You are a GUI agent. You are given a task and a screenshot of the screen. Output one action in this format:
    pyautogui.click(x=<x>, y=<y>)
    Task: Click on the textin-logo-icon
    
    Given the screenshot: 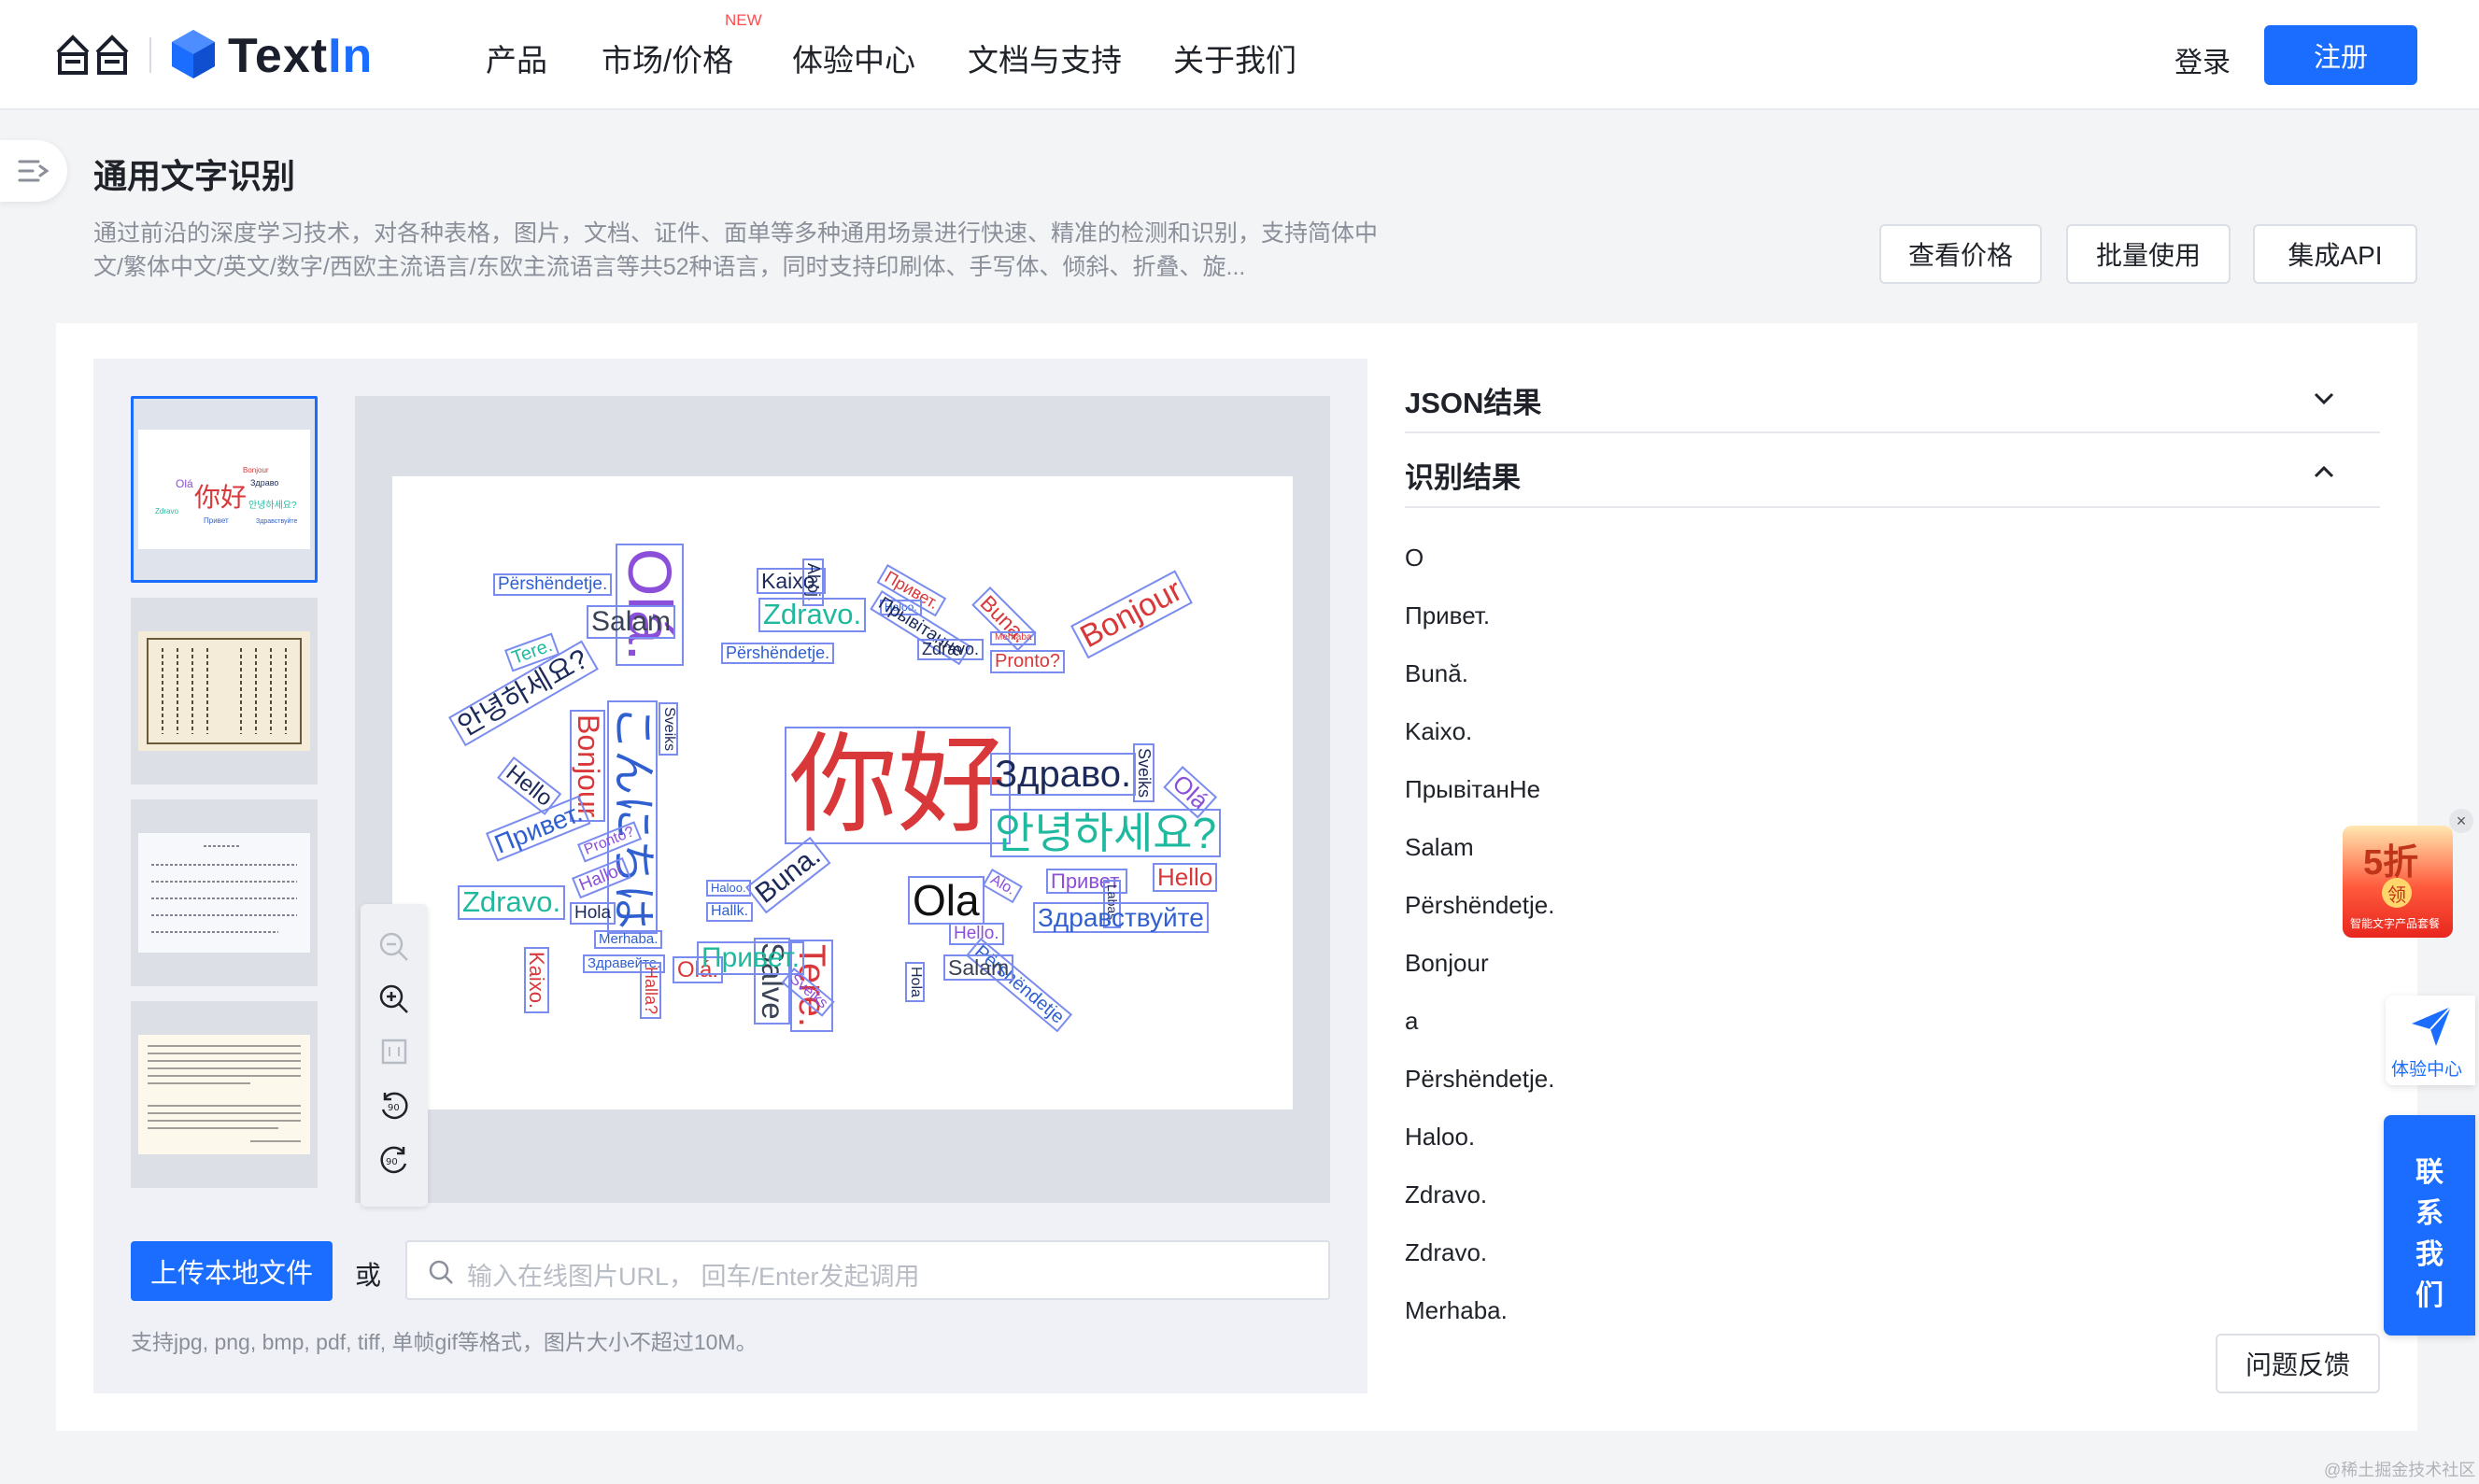 What is the action you would take?
    pyautogui.click(x=193, y=54)
    